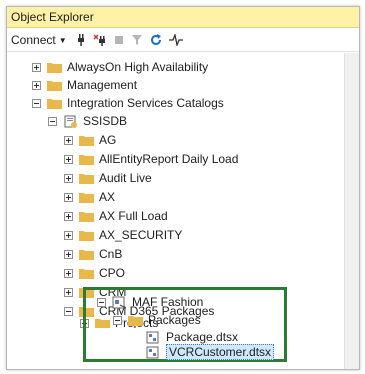  Describe the element at coordinates (70, 121) in the screenshot. I see `catalog-icon` at that location.